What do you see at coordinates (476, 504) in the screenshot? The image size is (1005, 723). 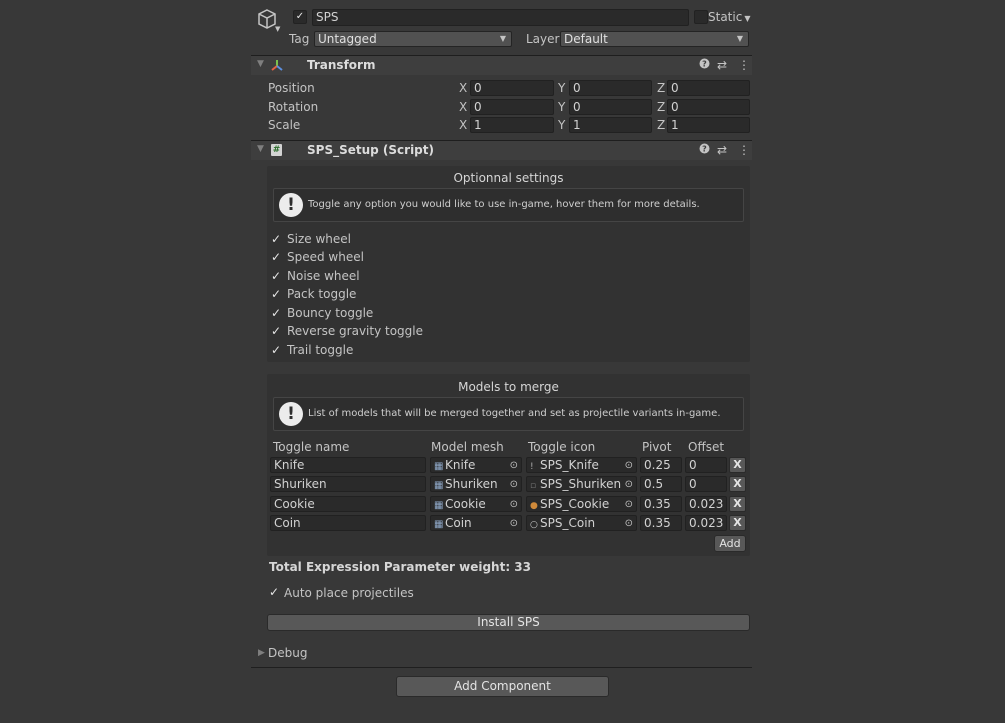 I see `model-mesh-field: ▦ Cookie ⊙` at bounding box center [476, 504].